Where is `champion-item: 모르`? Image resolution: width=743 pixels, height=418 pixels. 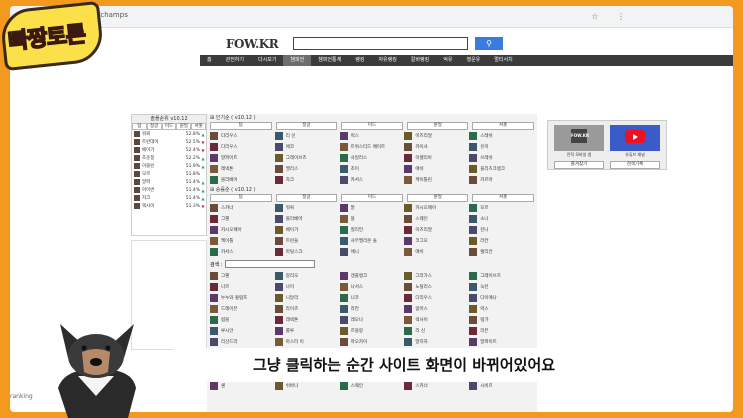 champion-item: 모르 is located at coordinates (501, 208).